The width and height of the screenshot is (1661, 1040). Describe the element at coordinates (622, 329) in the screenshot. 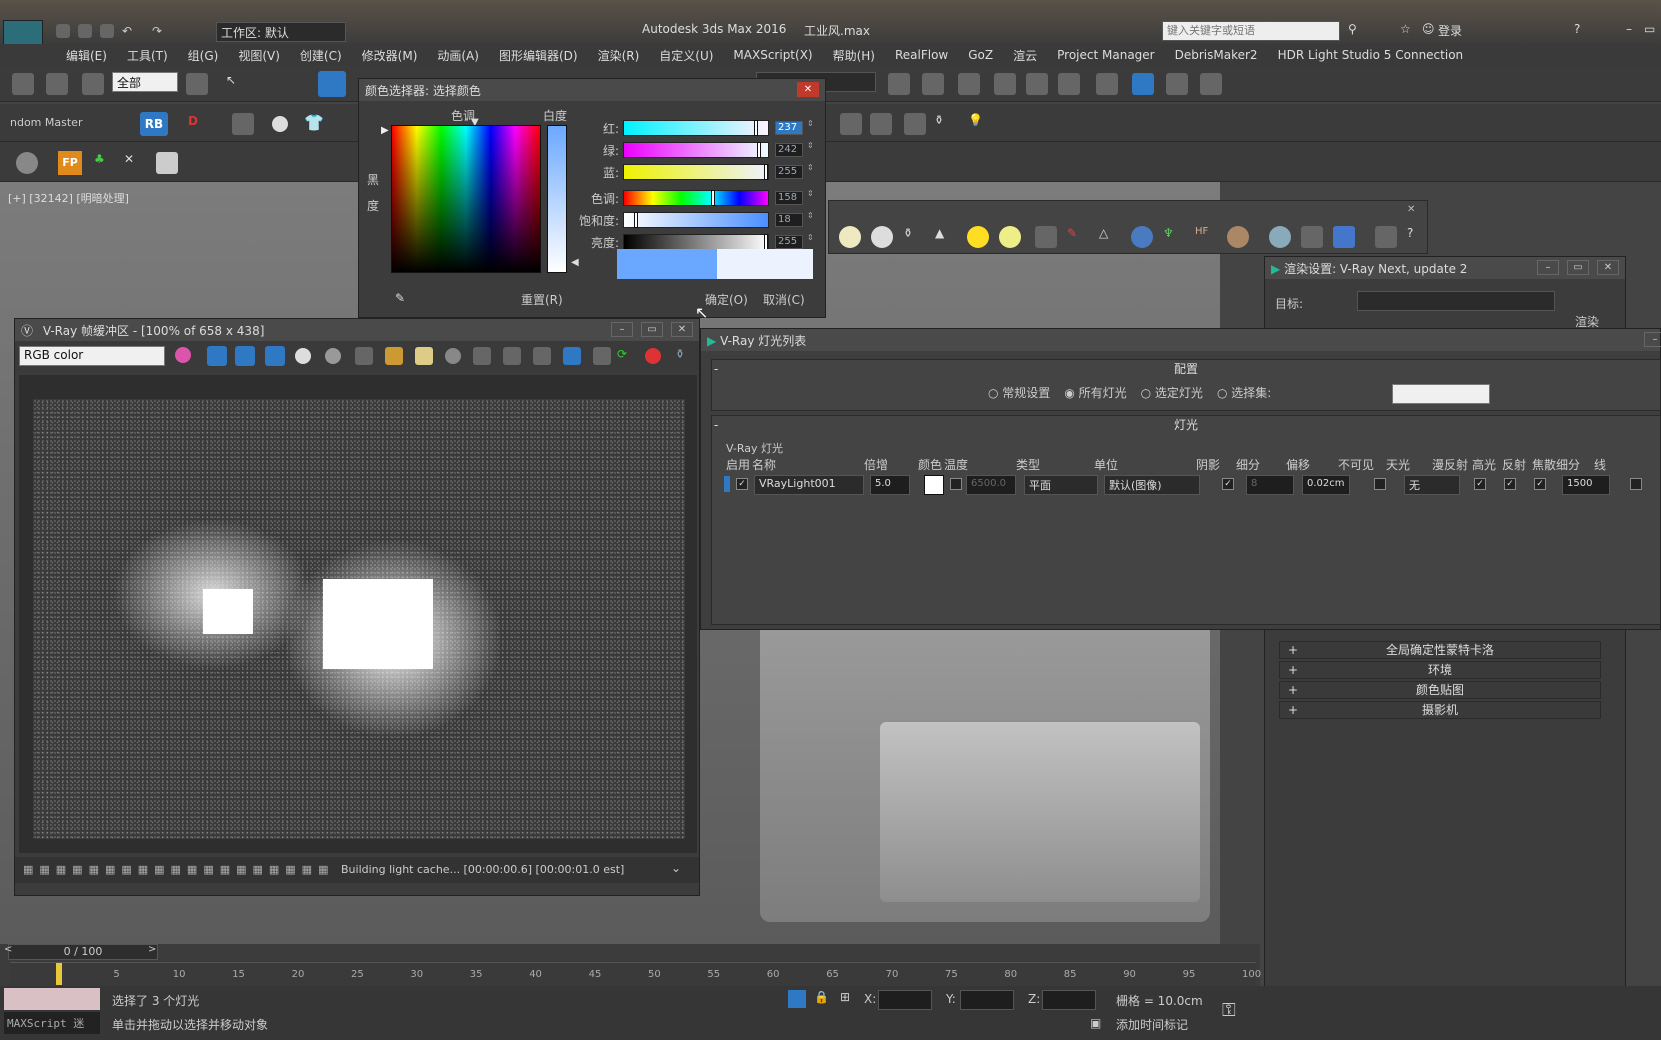

I see `vfb-minimize-icon: –` at that location.